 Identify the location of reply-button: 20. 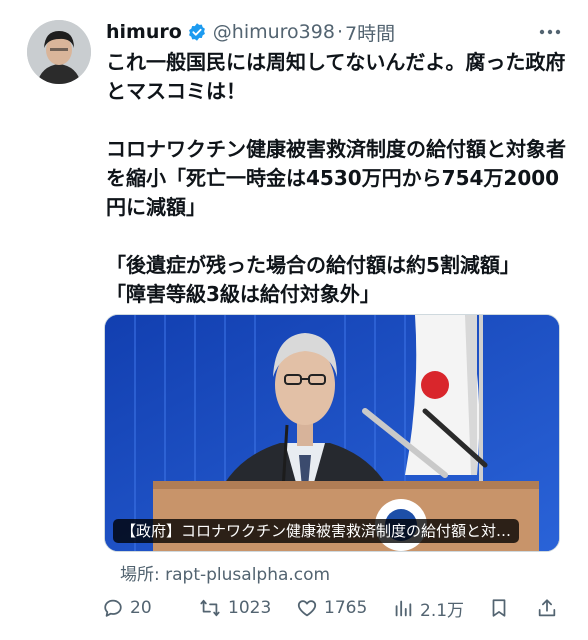
(127, 608).